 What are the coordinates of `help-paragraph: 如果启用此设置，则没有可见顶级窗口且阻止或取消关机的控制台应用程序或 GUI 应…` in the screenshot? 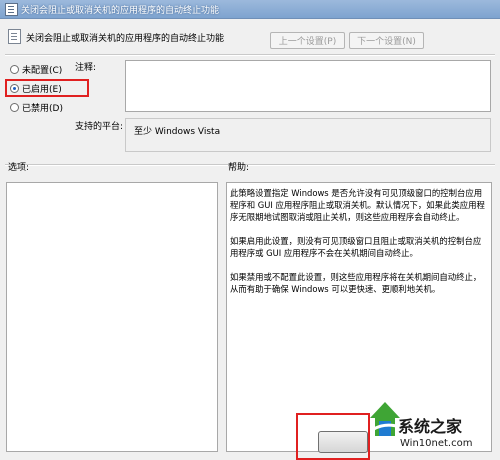 It's located at (356, 247).